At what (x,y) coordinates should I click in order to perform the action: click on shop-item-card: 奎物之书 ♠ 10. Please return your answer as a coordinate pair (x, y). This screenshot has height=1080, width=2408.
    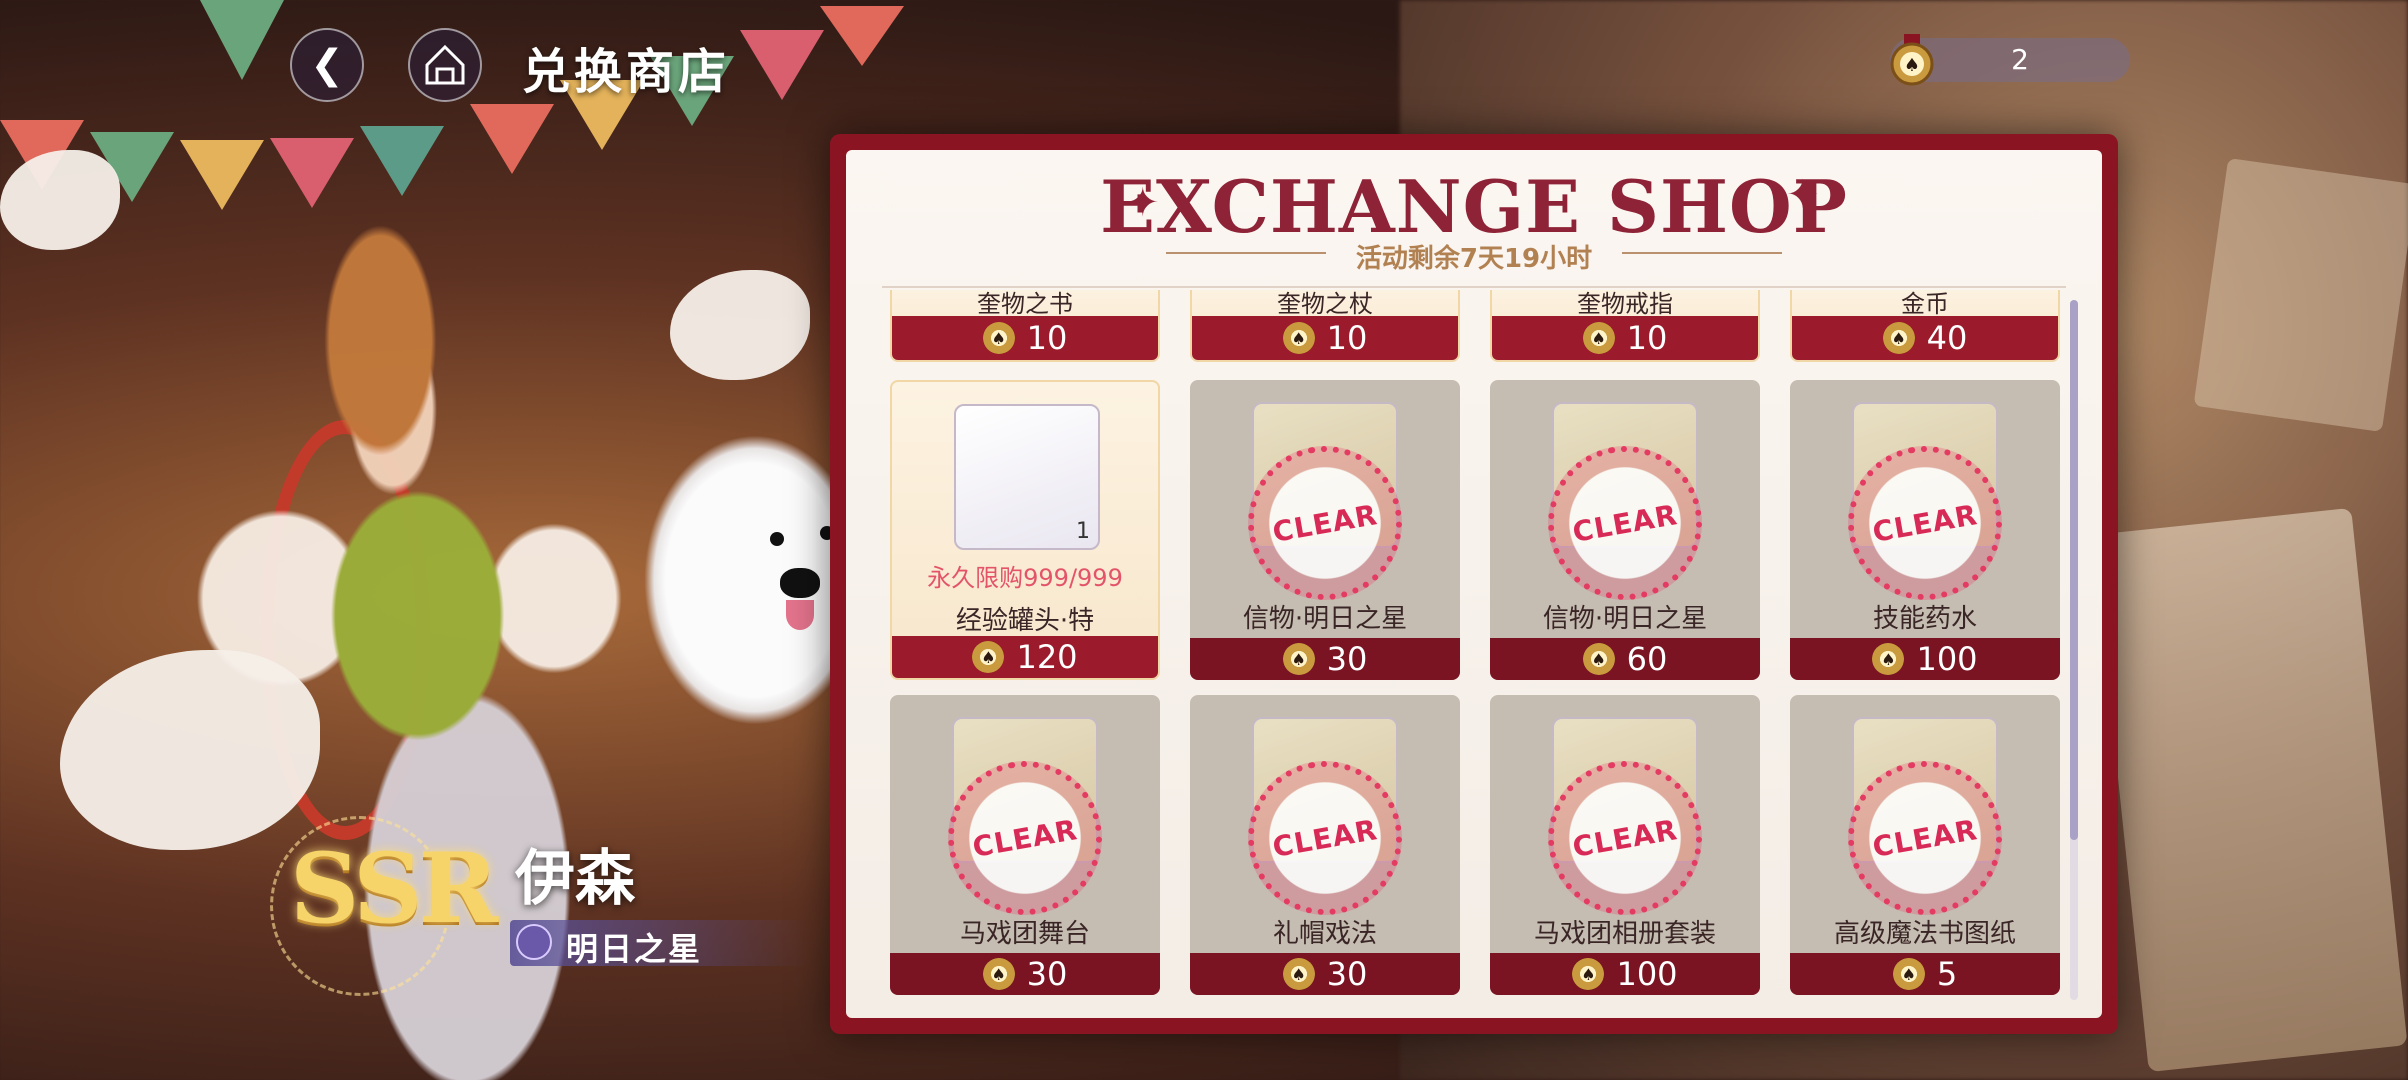
    Looking at the image, I should click on (1025, 326).